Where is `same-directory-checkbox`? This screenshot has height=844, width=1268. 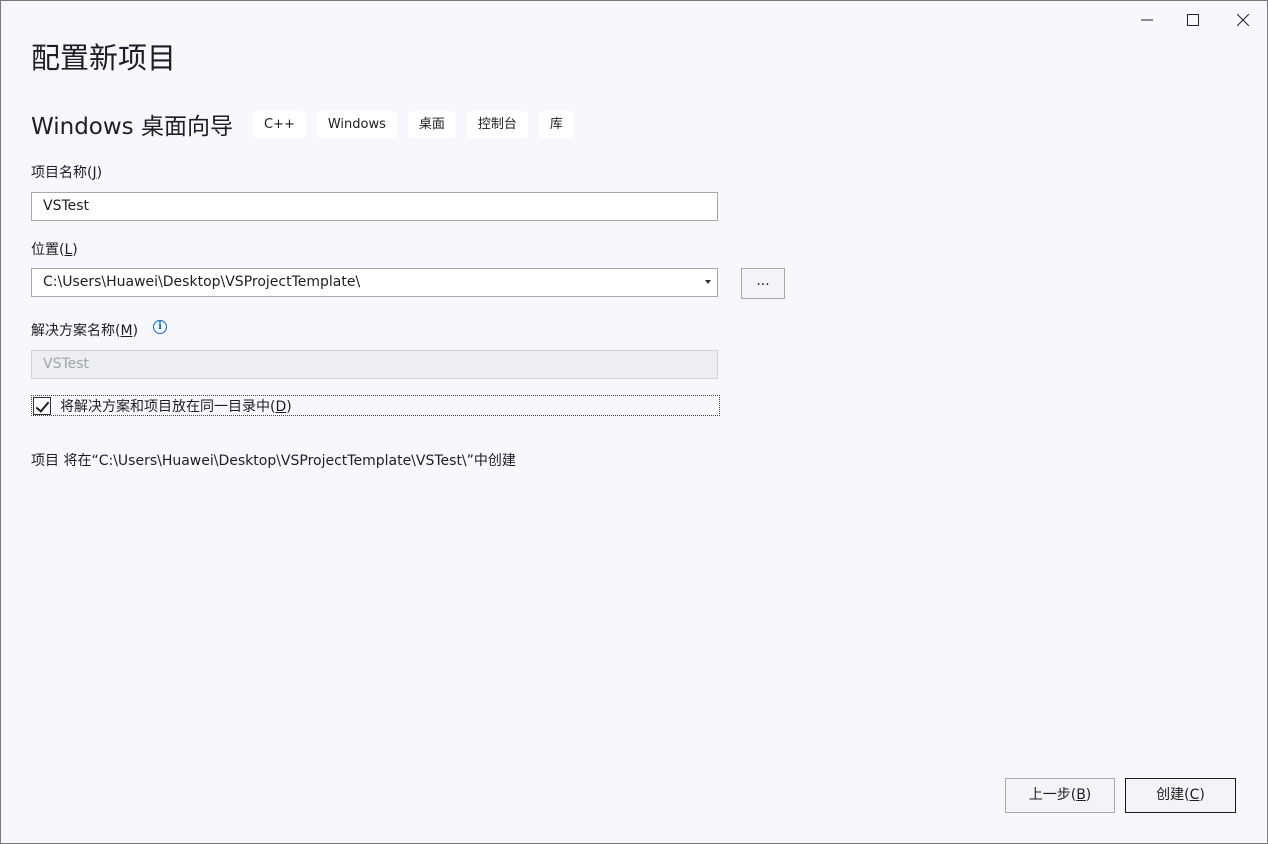 same-directory-checkbox is located at coordinates (42, 405).